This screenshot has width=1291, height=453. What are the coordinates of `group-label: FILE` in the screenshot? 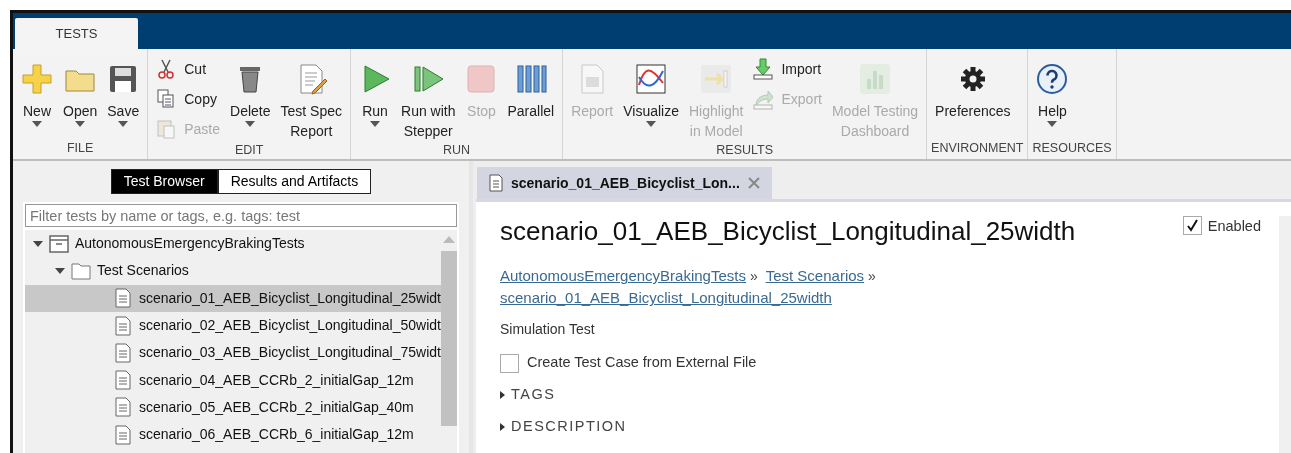 It's located at (80, 148).